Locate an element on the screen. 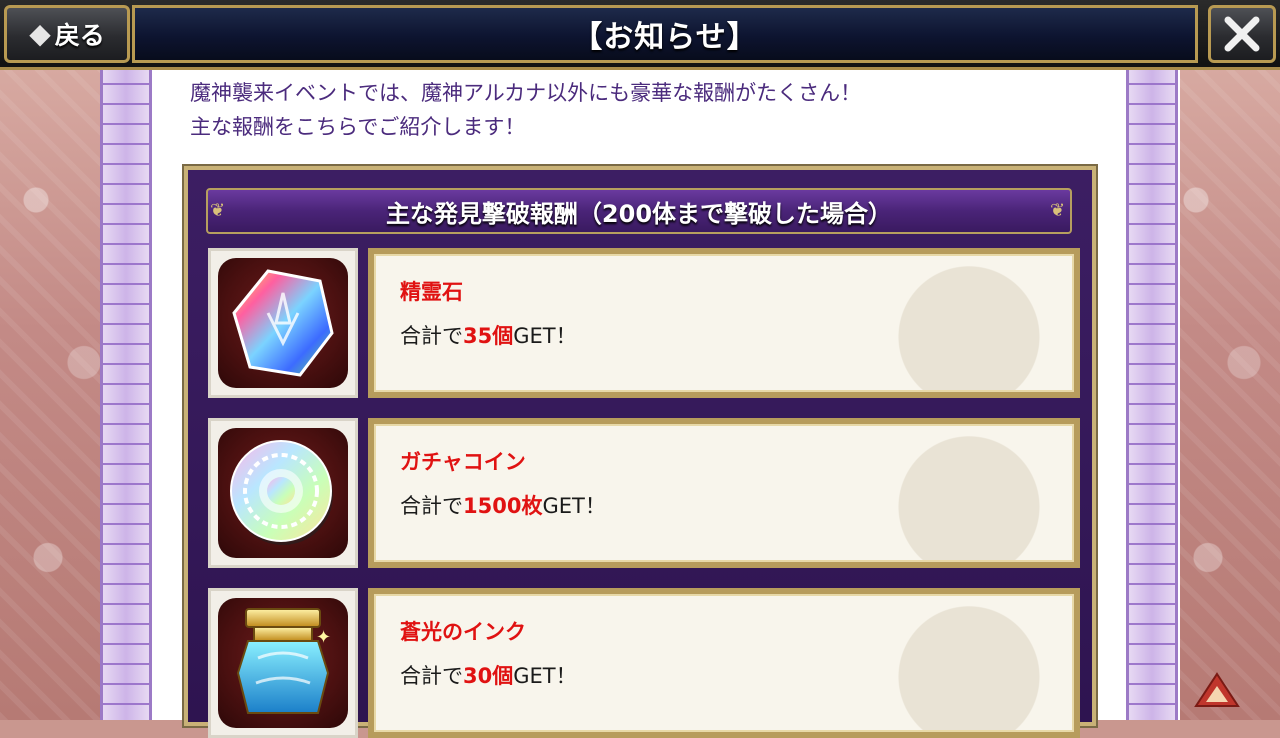 This screenshot has width=1280, height=738. item-amount: 35個 is located at coordinates (488, 336).